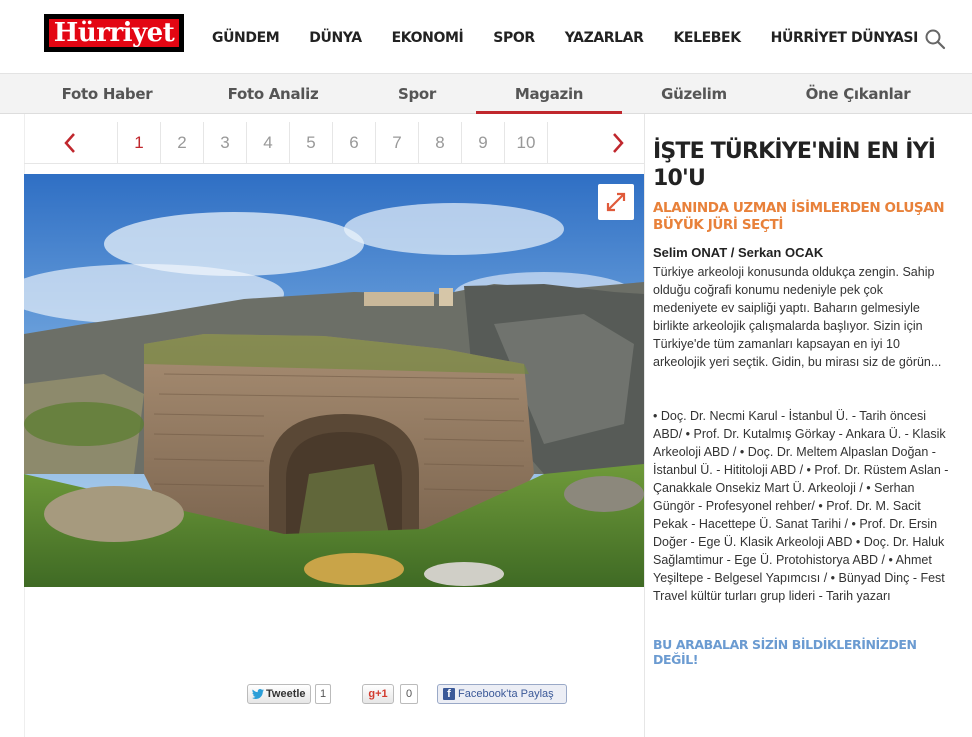  I want to click on tab-one-cikanlar: Öne Çıkanlar, so click(858, 94).